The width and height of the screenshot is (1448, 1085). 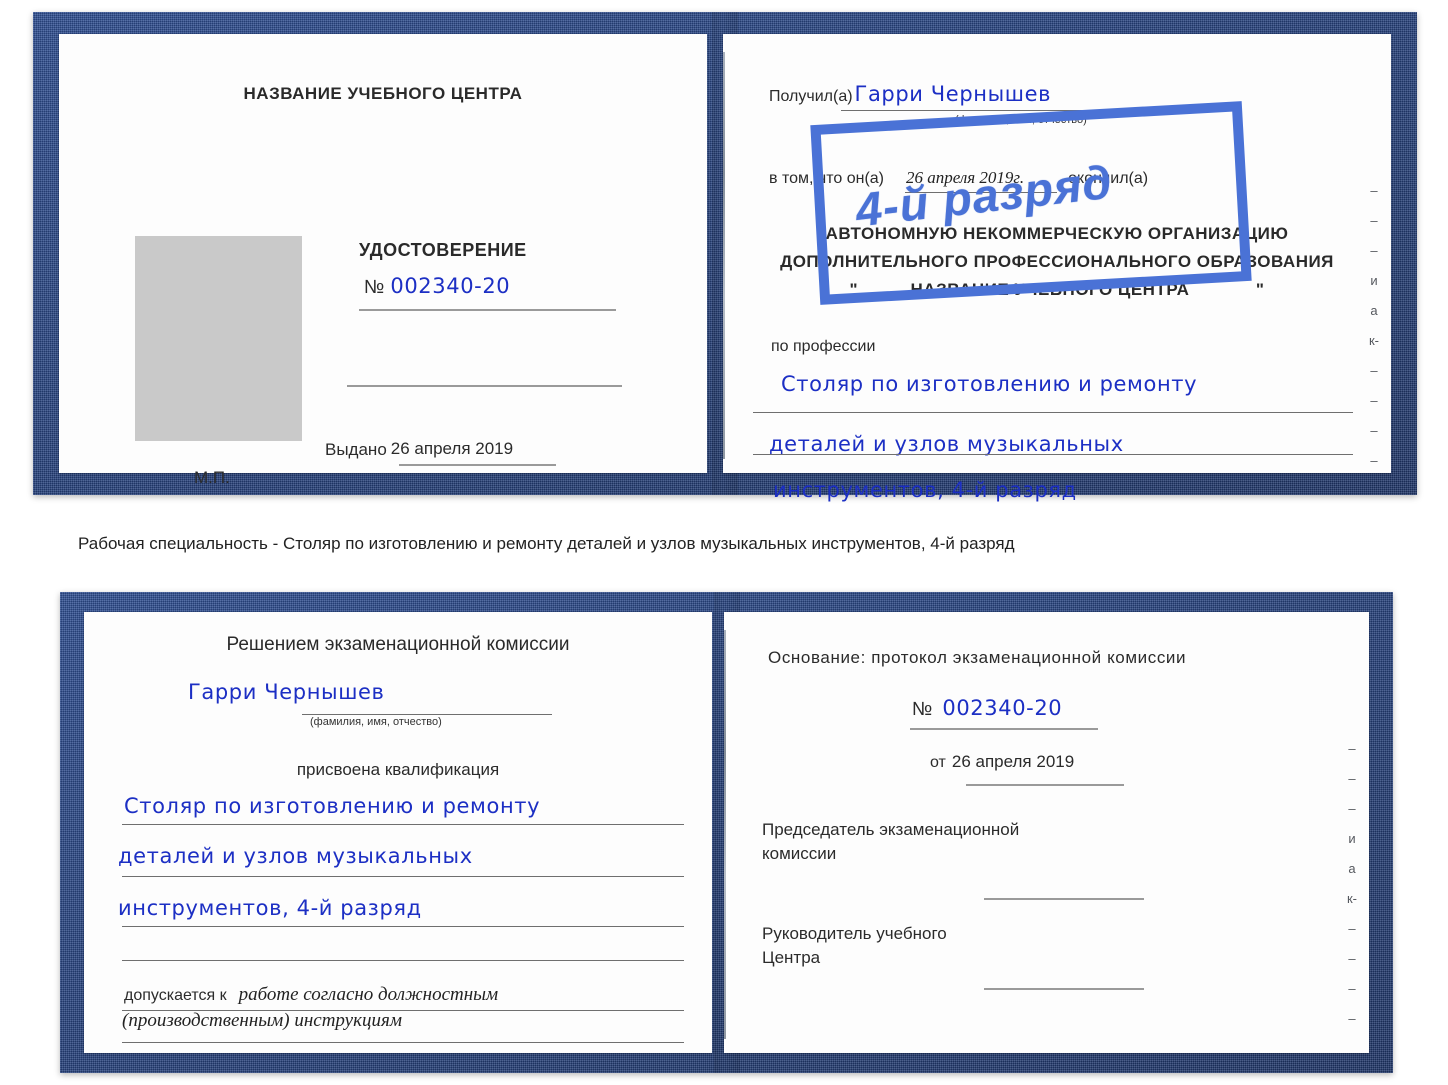 I want to click on commission-decision-header: Решением экзаменационной комиссии, so click(x=398, y=644).